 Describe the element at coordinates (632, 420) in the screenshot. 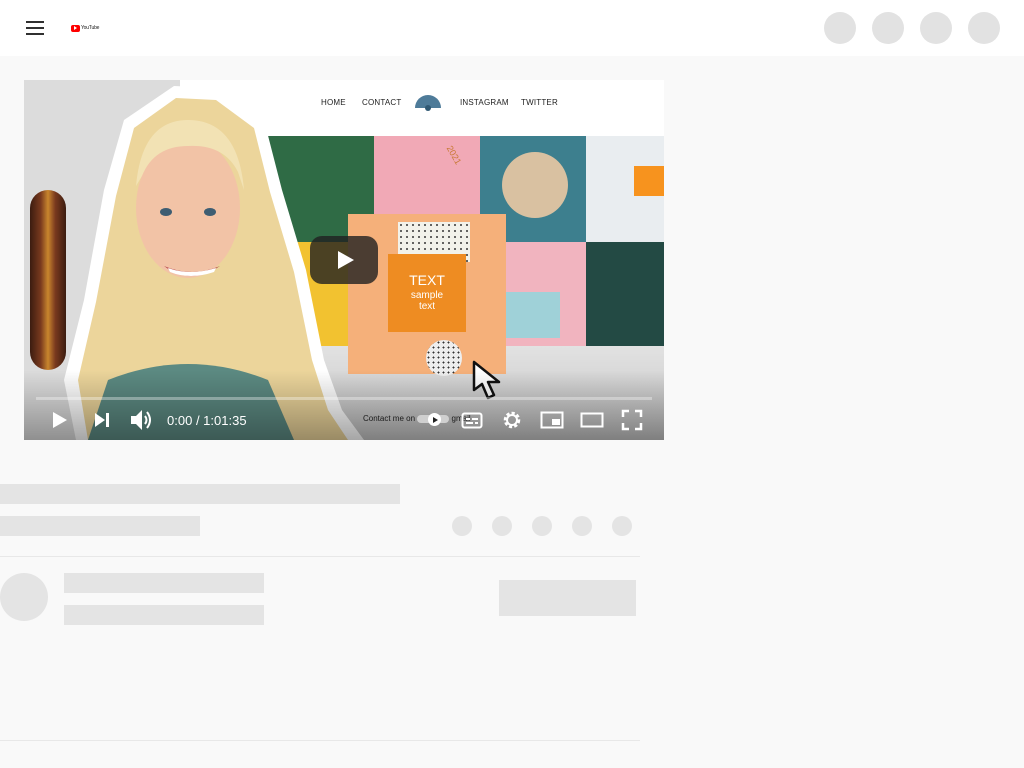

I see `fullscreen-icon` at that location.